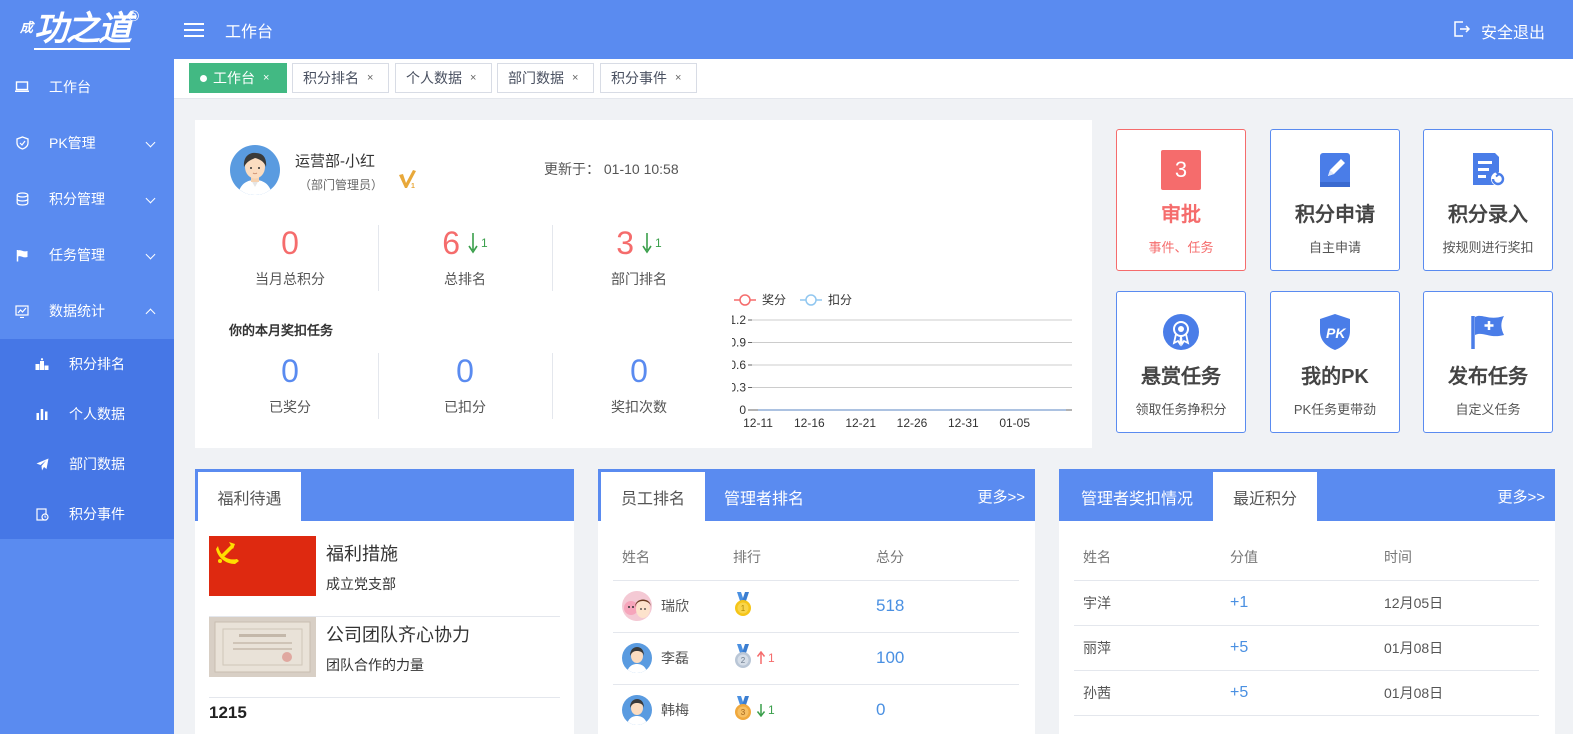  I want to click on tile-approval: 3 审批 事件、任务, so click(1181, 200).